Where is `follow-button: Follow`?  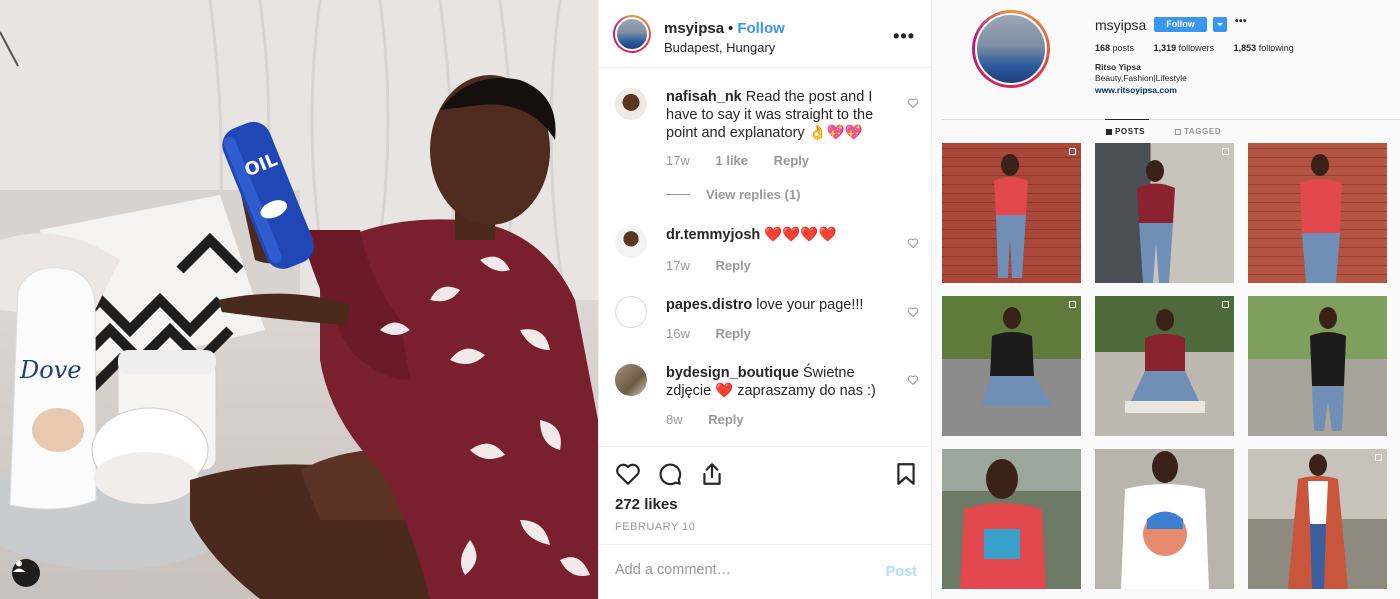
follow-button: Follow is located at coordinates (761, 28).